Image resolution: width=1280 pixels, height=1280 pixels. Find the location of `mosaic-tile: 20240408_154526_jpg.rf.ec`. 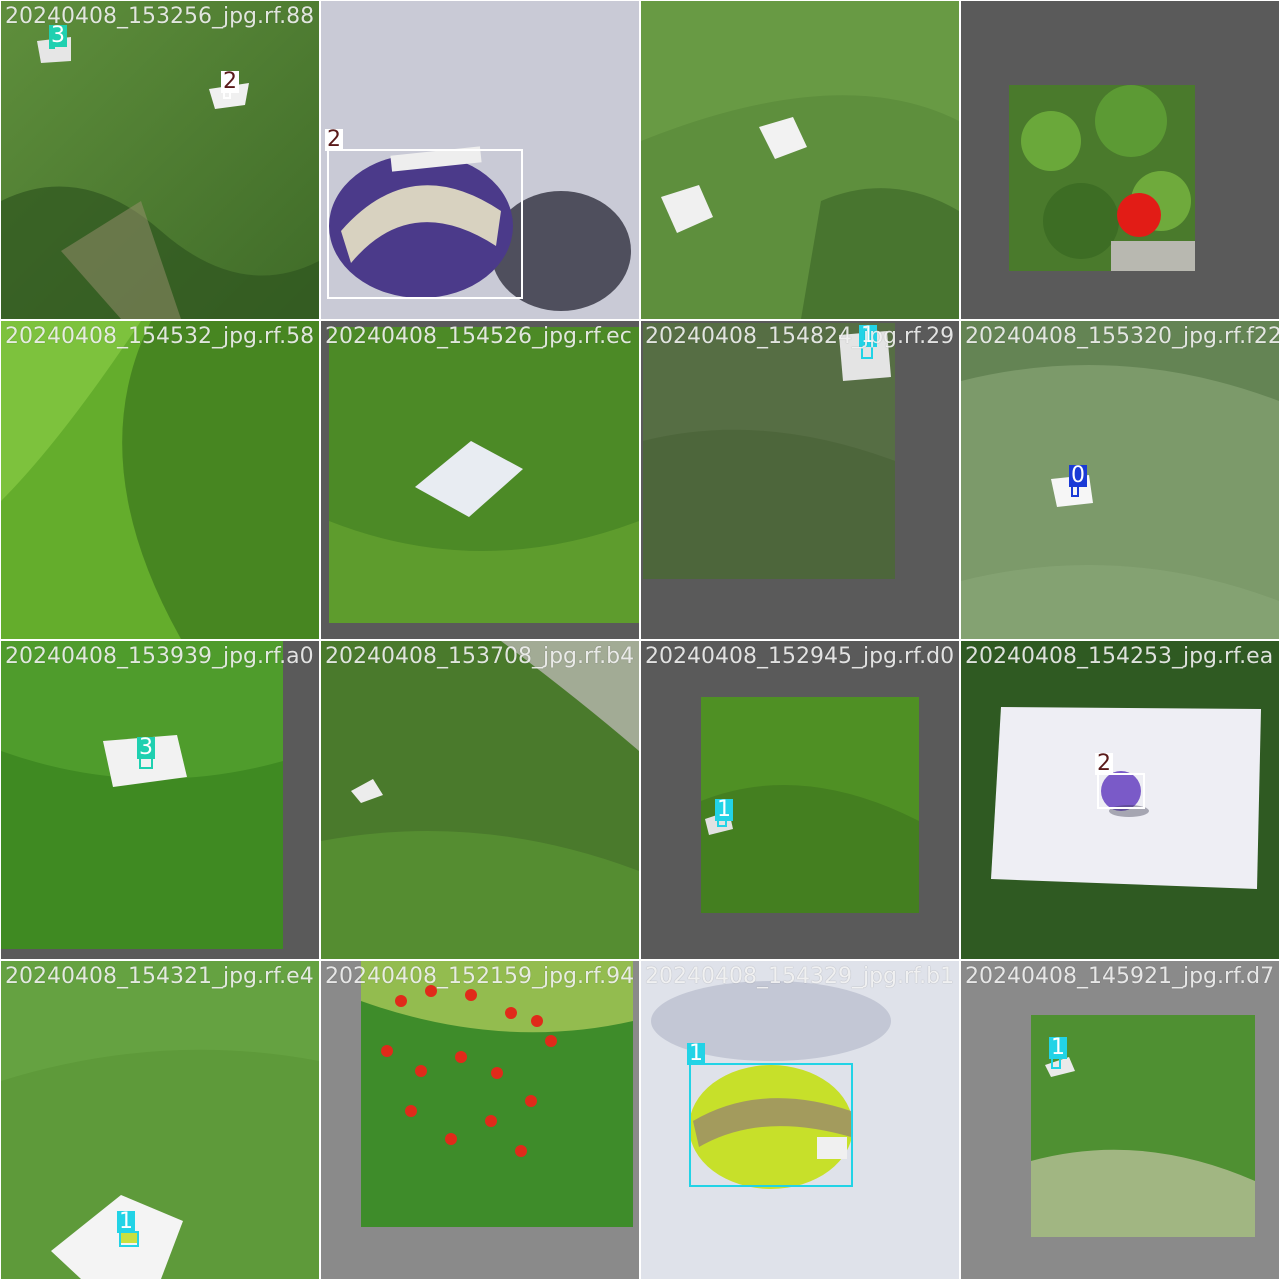

mosaic-tile: 20240408_154526_jpg.rf.ec is located at coordinates (480, 480).